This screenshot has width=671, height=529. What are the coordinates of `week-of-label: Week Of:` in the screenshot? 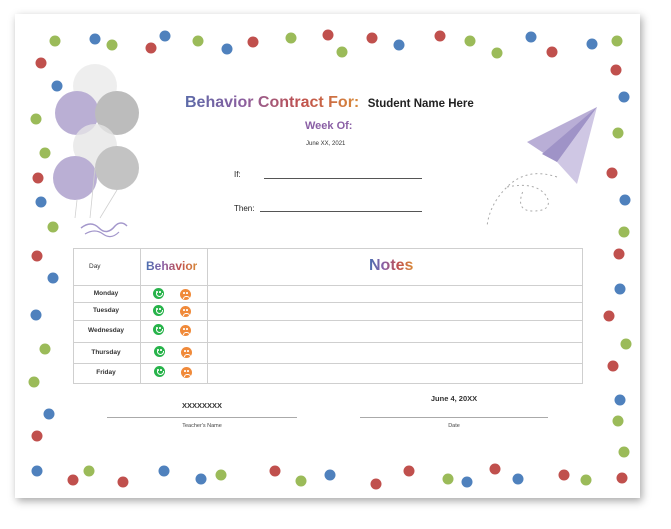 It's located at (329, 126).